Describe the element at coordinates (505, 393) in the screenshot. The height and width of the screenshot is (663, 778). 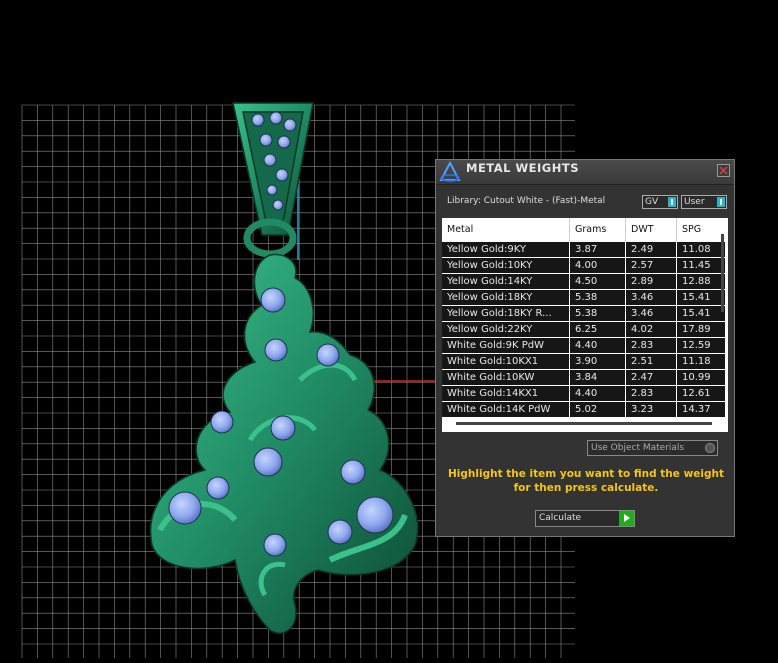
I see `cell-metal: White Gold:14KX1` at that location.